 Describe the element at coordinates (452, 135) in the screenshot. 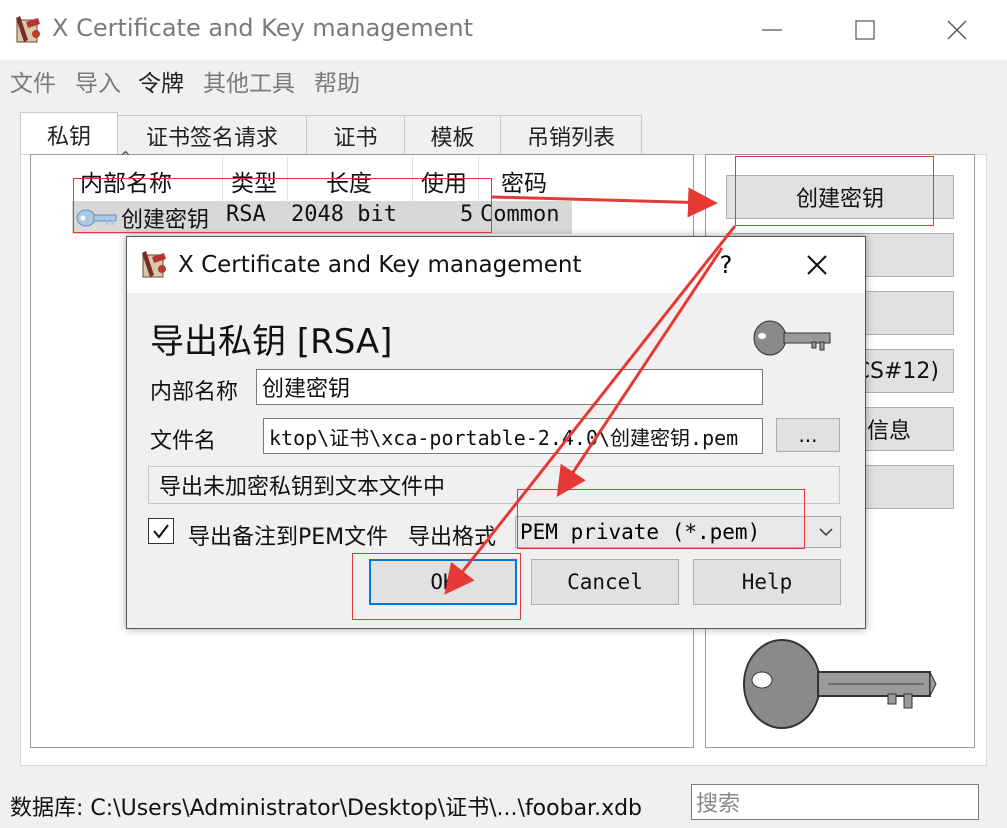

I see `tab-templates: 模板` at that location.